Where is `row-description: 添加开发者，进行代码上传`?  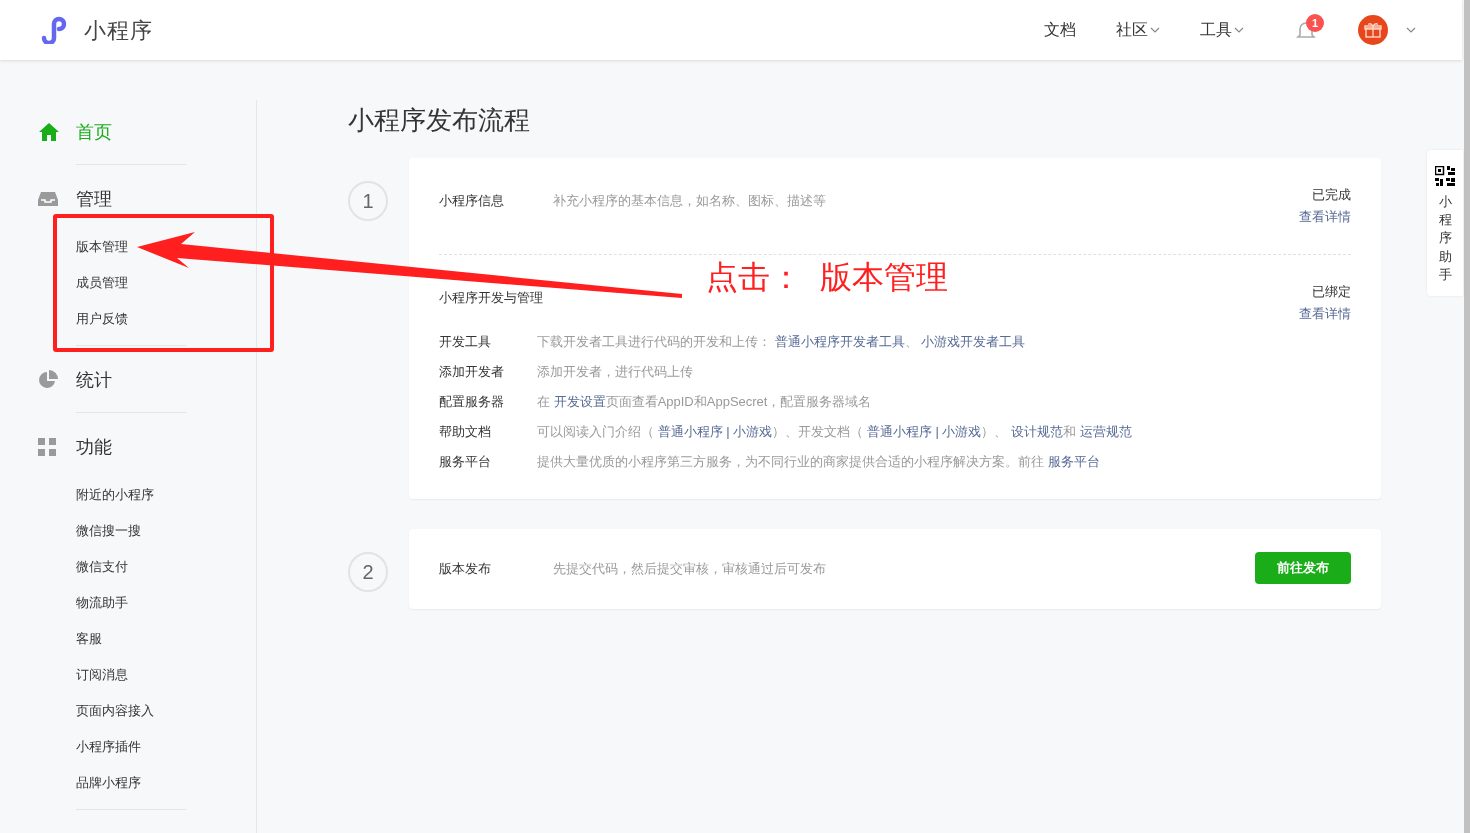 row-description: 添加开发者，进行代码上传 is located at coordinates (615, 372).